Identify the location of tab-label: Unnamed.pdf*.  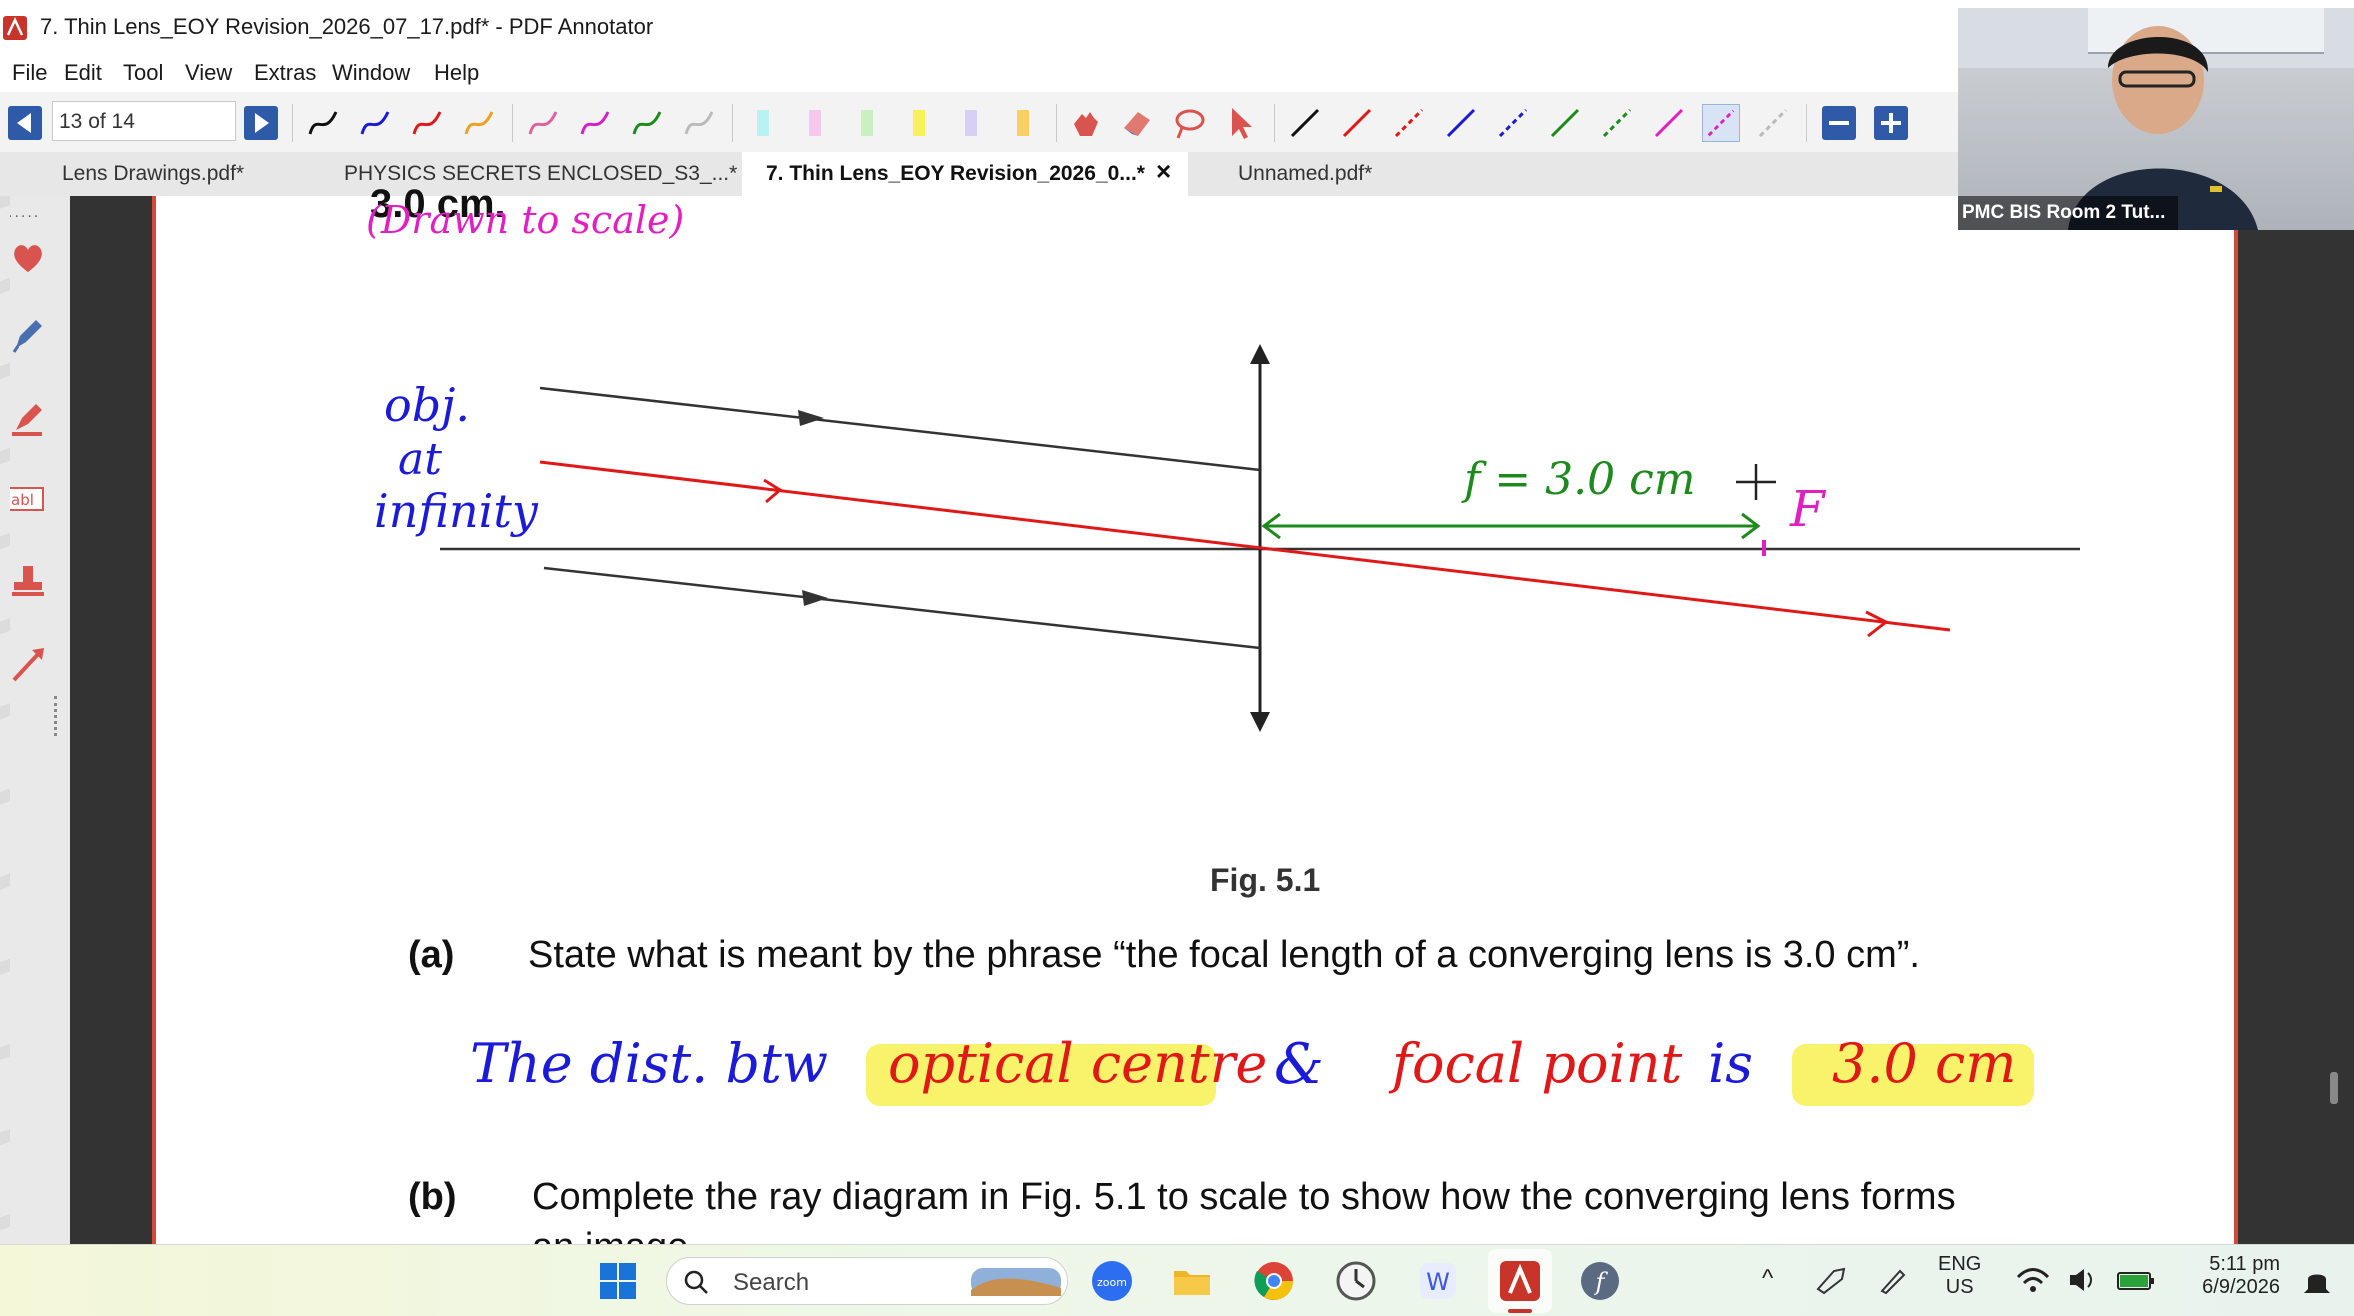
(1305, 173).